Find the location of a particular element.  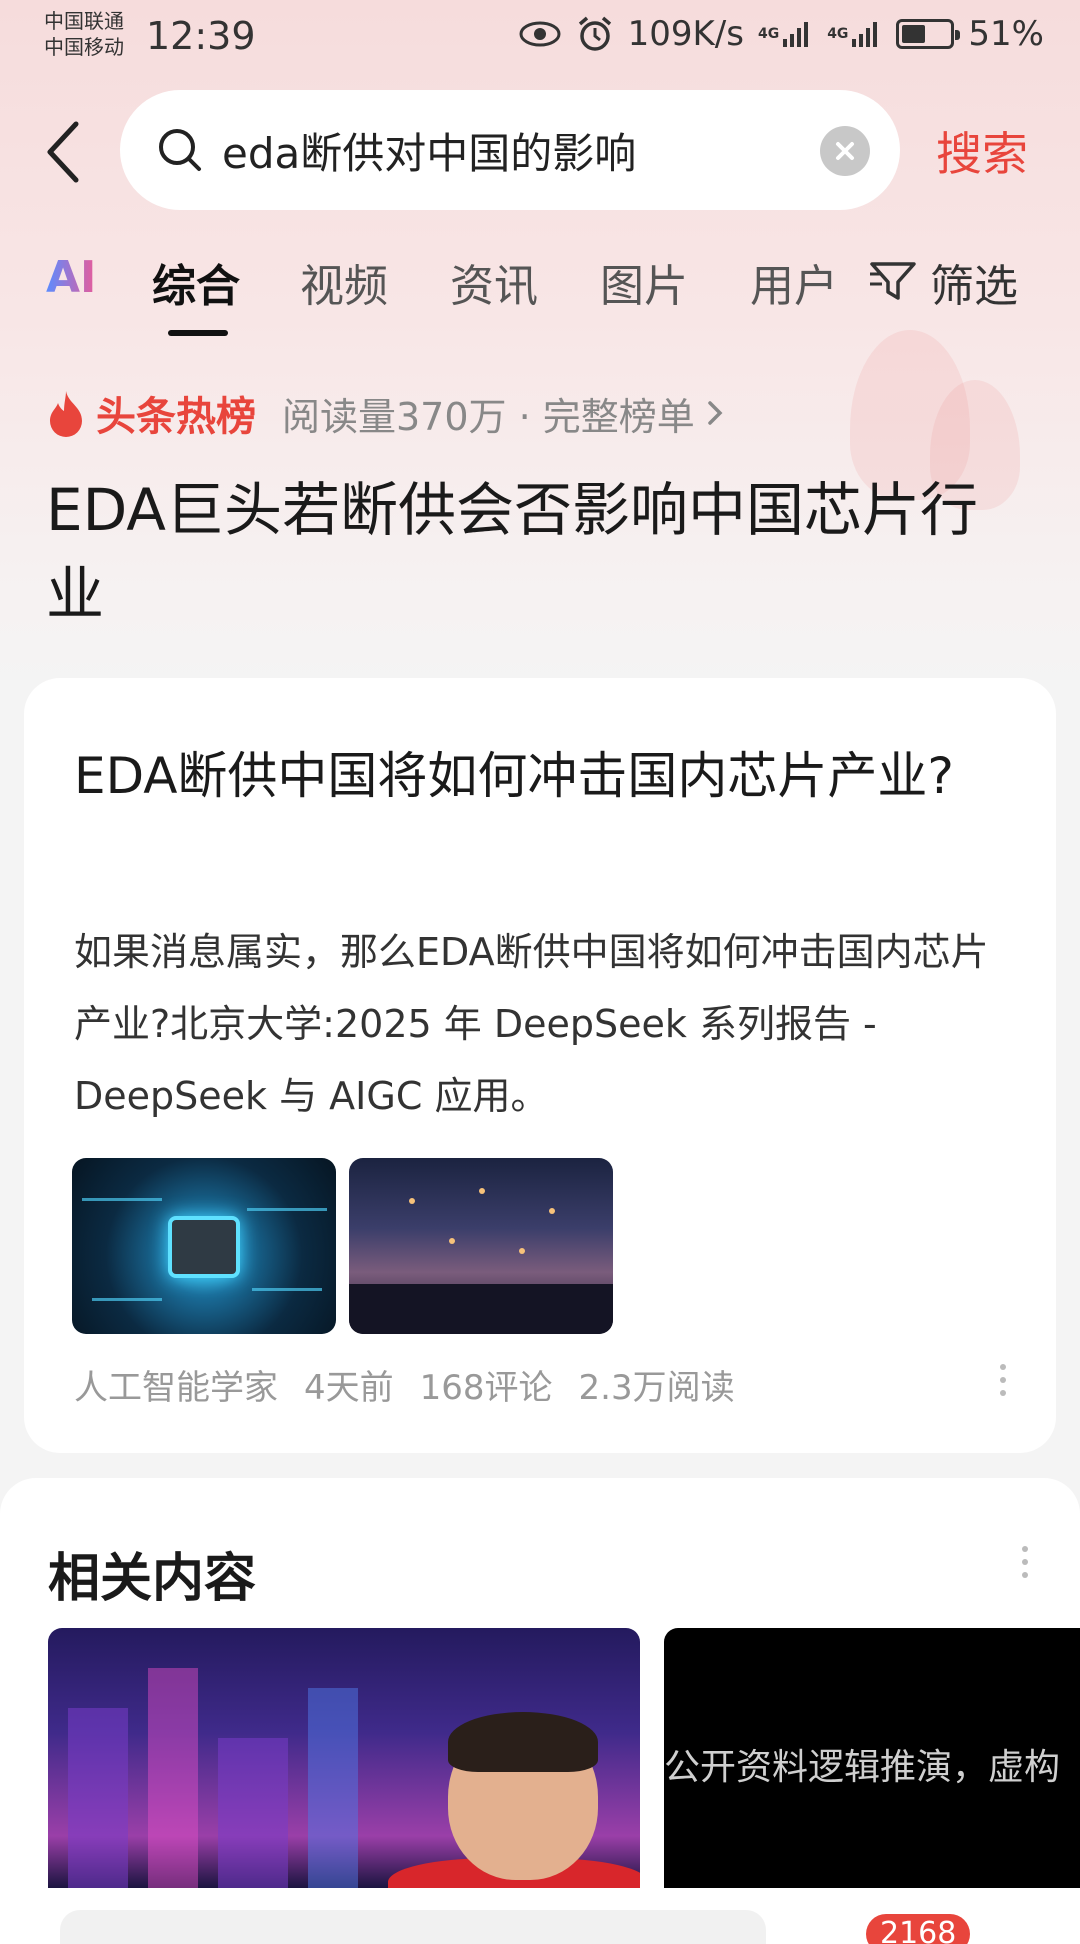

hot-list-title: EDA巨头若断供会否影响中国芯片行业 is located at coordinates (536, 552).